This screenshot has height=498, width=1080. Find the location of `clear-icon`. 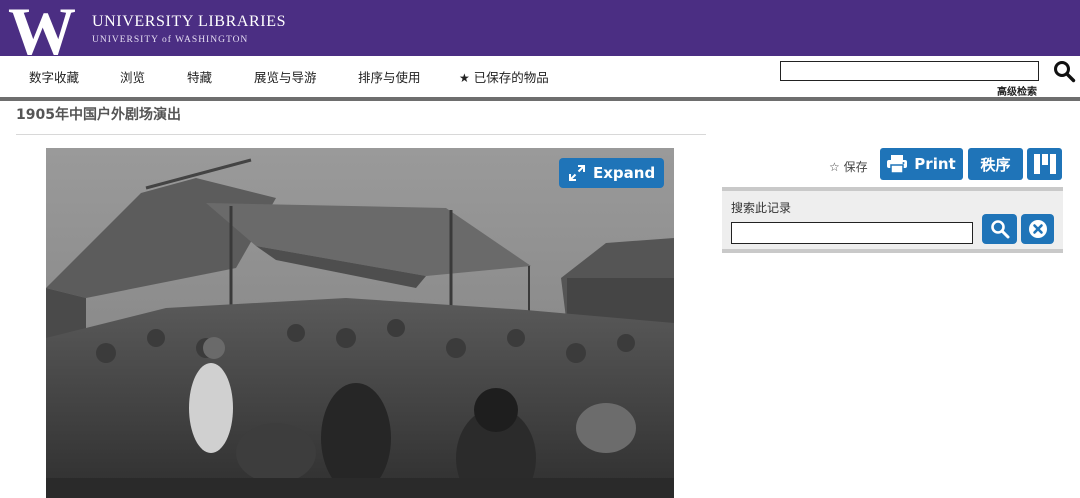

clear-icon is located at coordinates (1037, 229).